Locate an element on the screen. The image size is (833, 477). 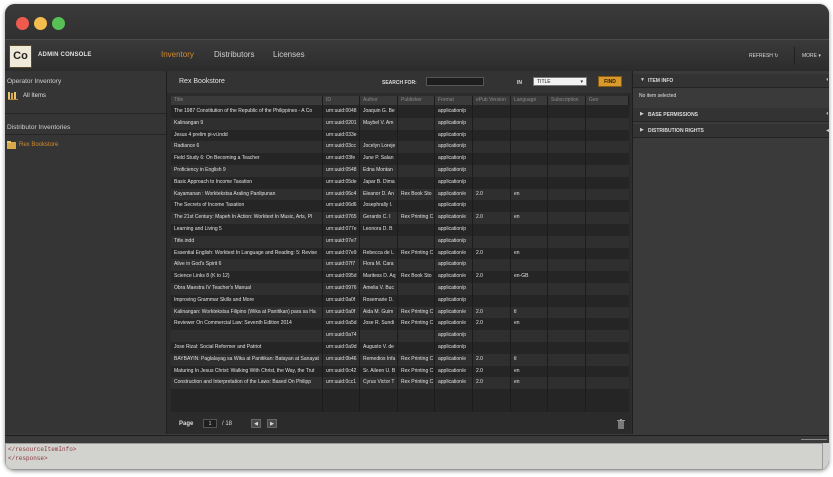
console-scrollbar is located at coordinates (826, 456).